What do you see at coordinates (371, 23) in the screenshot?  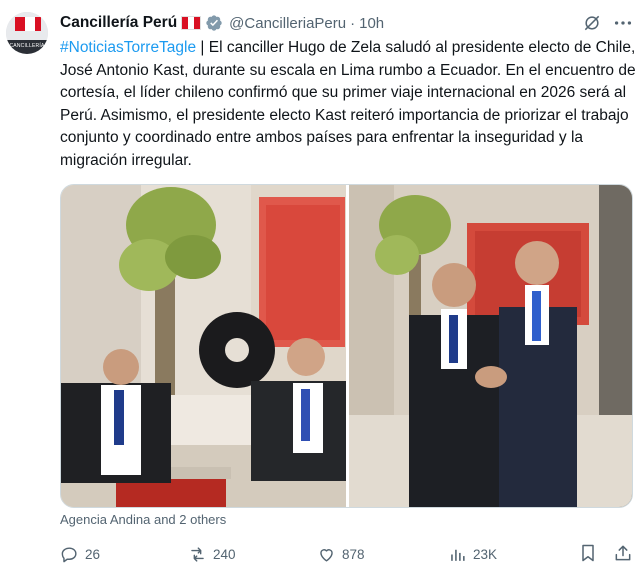 I see `timestamp: 10h` at bounding box center [371, 23].